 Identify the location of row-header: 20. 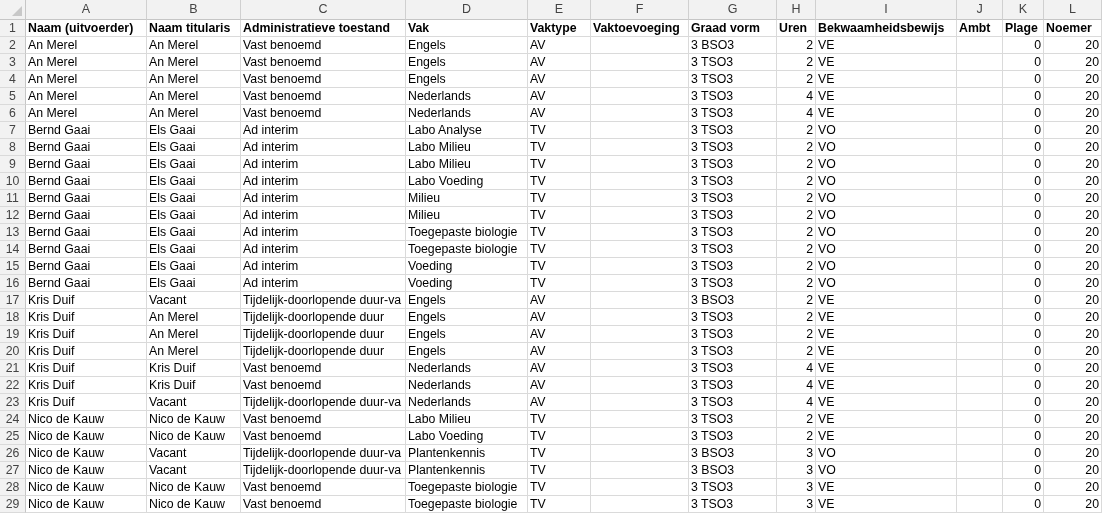
(13, 351).